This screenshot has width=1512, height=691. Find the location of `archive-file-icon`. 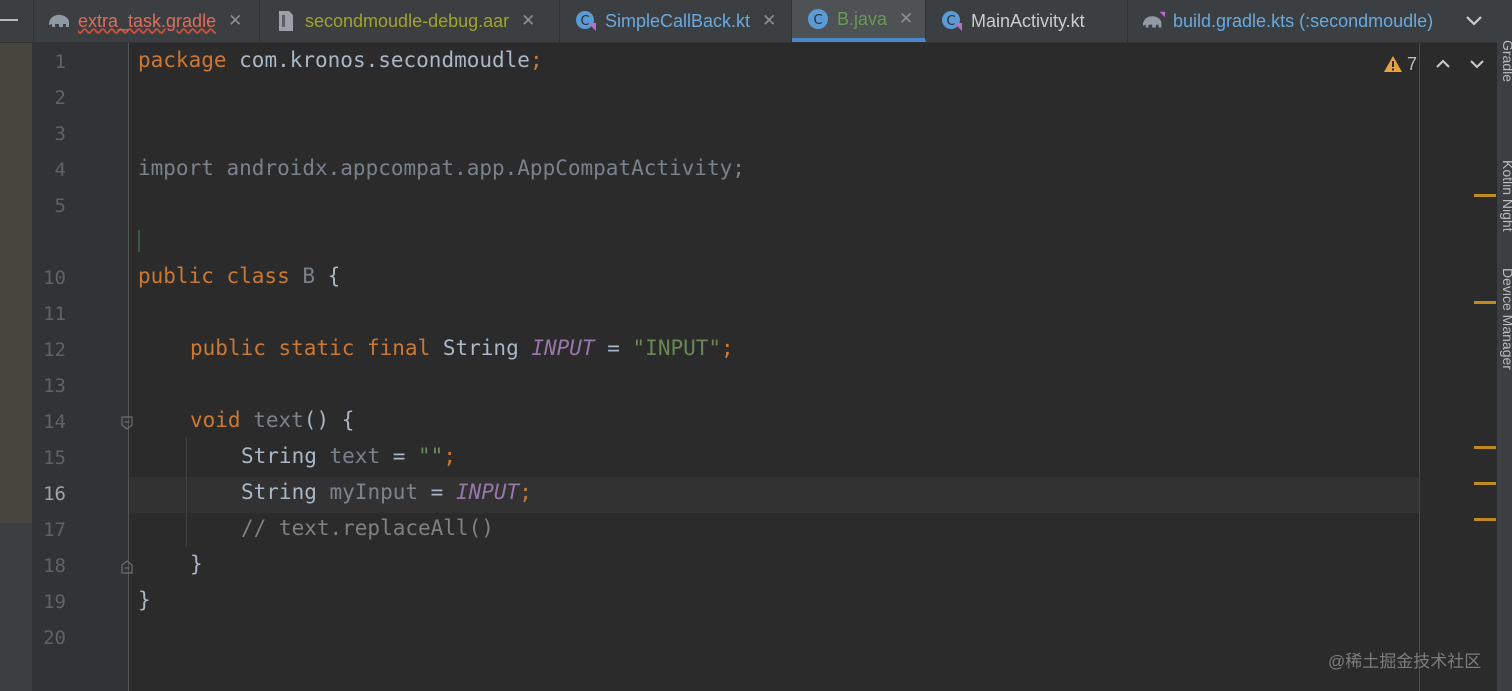

archive-file-icon is located at coordinates (286, 21).